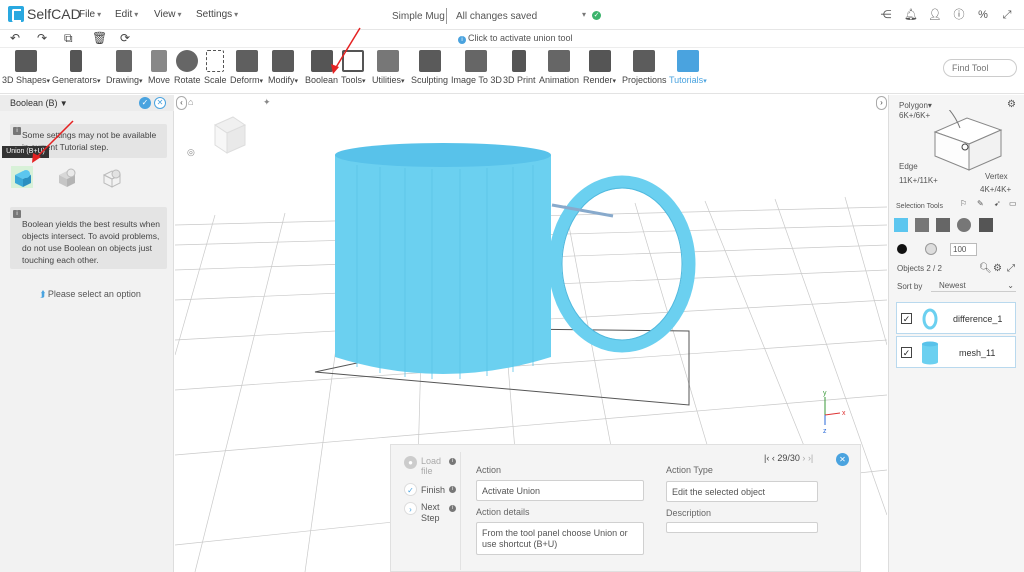  I want to click on boolean-panel-title: Boolean (B), so click(39, 103).